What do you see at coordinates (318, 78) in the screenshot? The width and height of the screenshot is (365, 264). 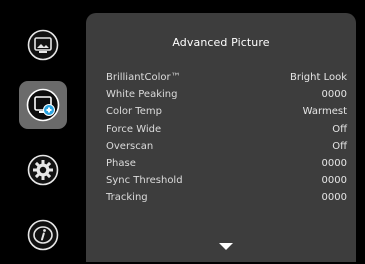 I see `menu-item-value: Bright Look` at bounding box center [318, 78].